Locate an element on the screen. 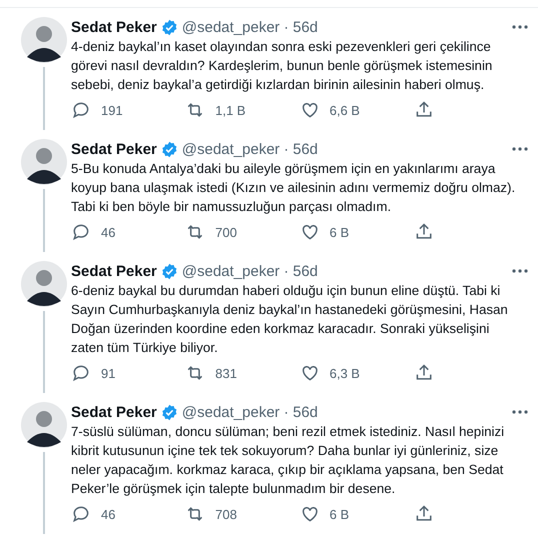 This screenshot has width=538, height=536. tweet-text: 5-Bu konuda Antalya’daki bu aileyle görüşmem için en yakınlarımı araya koyup bana ulaşmak istedi (Kızın ve ailesinin adını vermemiz doğru olmaz). Tabi ki ben böyle bir namussuzluğun parçası olmadım. is located at coordinates (293, 188).